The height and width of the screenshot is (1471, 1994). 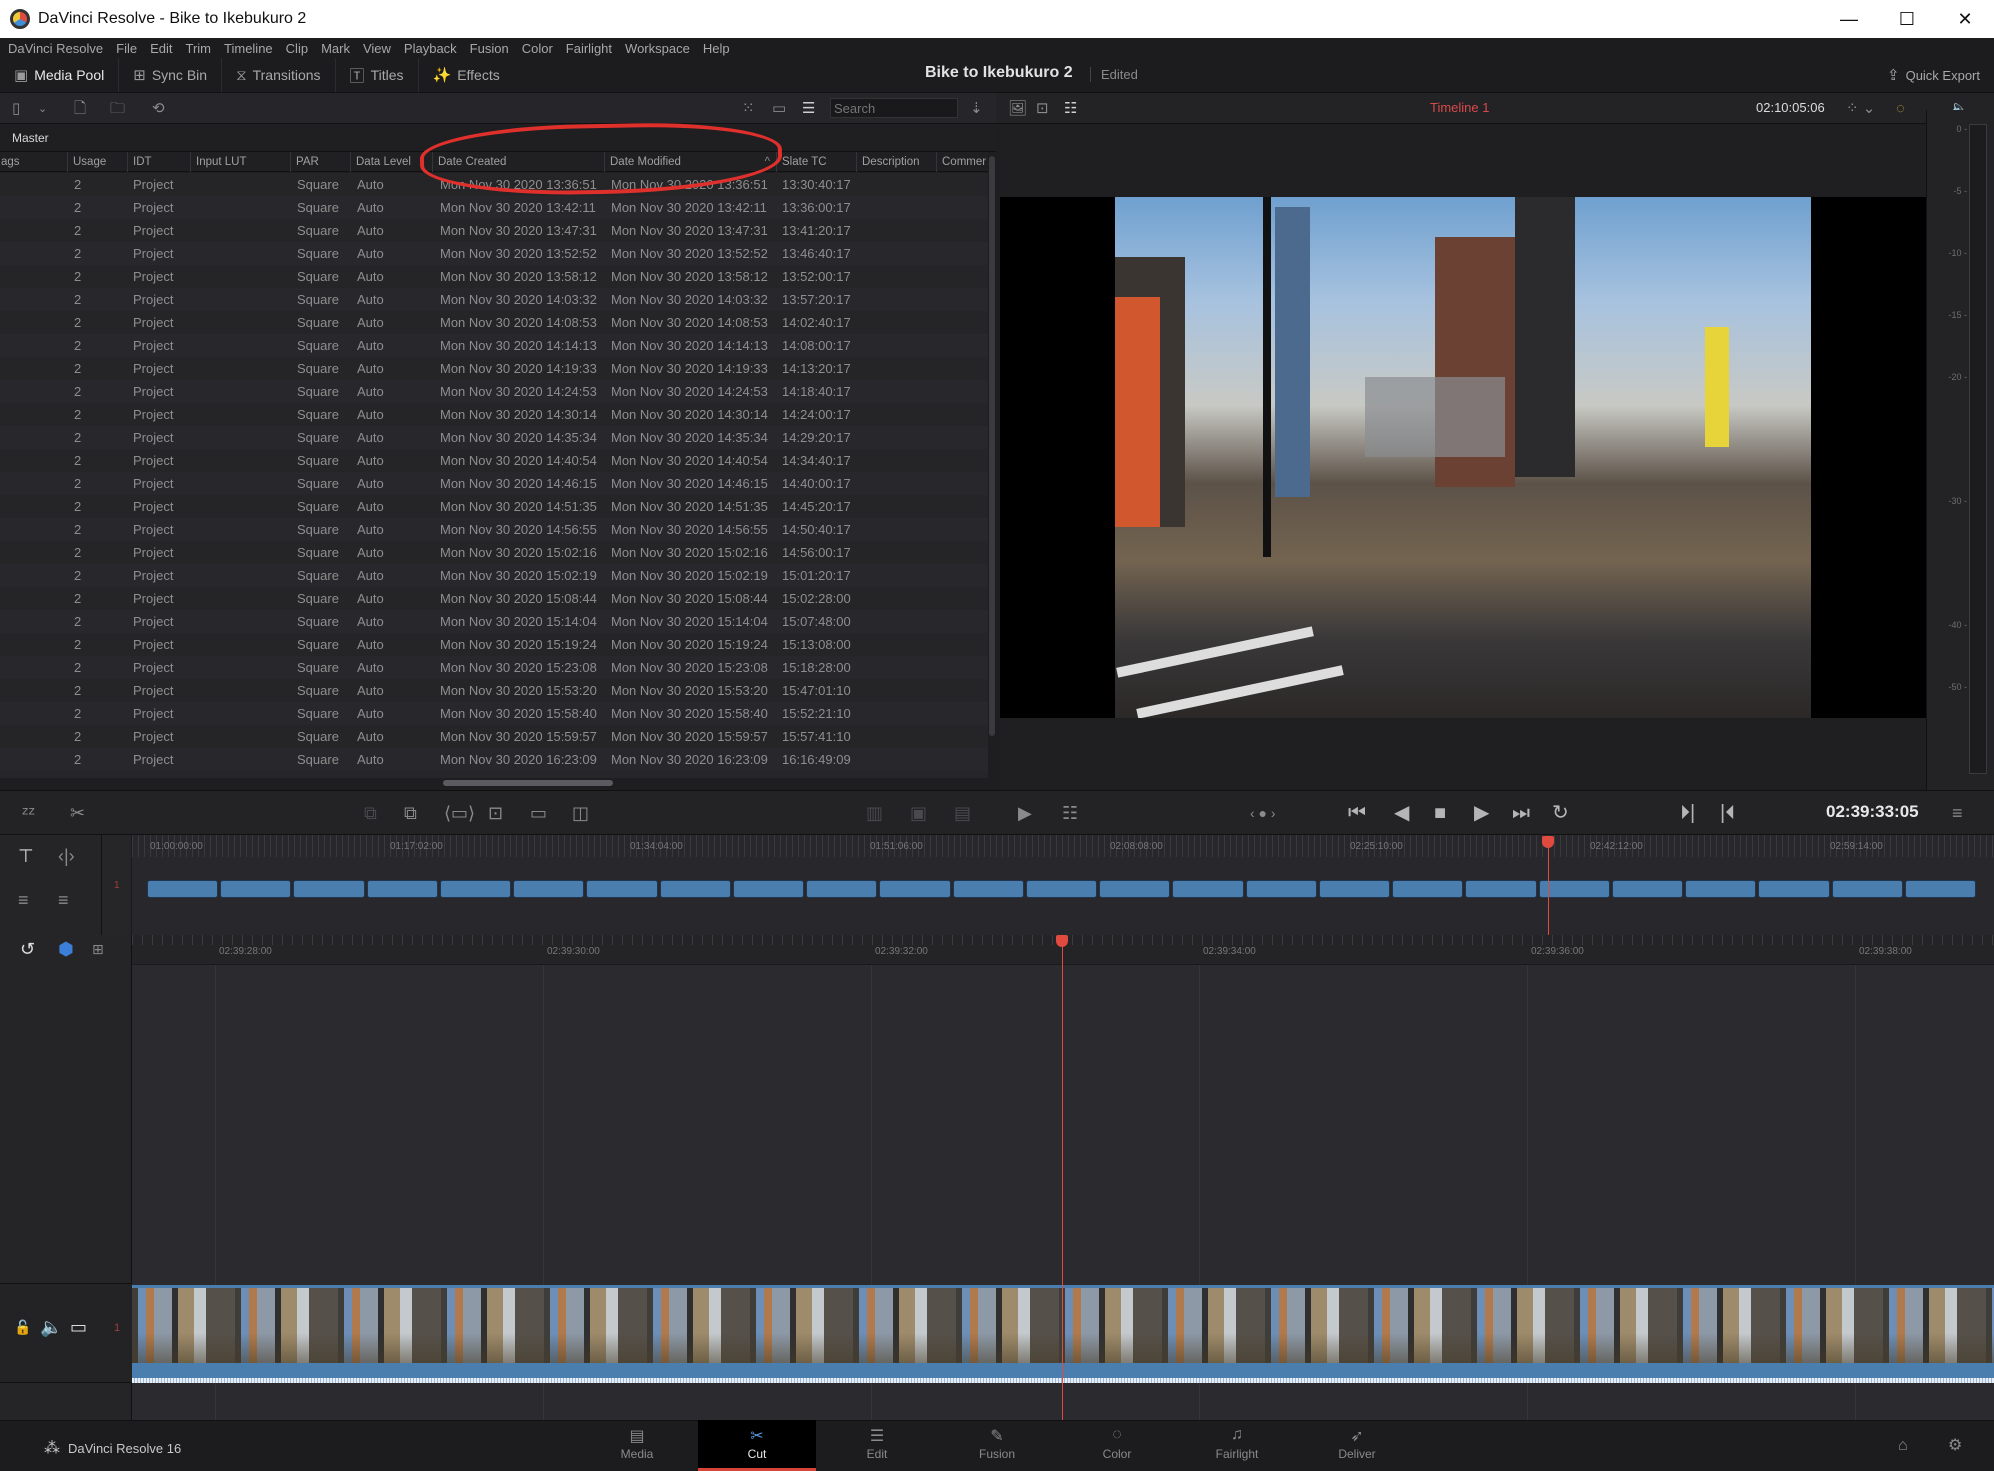 I want to click on menu-workspace: Workspace, so click(x=657, y=48).